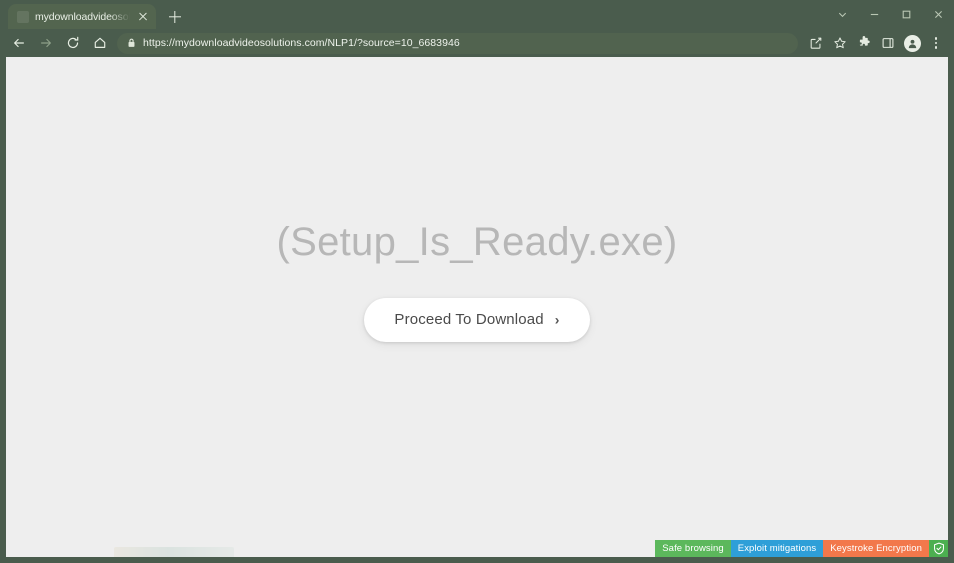 The image size is (954, 563). What do you see at coordinates (840, 43) in the screenshot?
I see `bookmark-star-icon` at bounding box center [840, 43].